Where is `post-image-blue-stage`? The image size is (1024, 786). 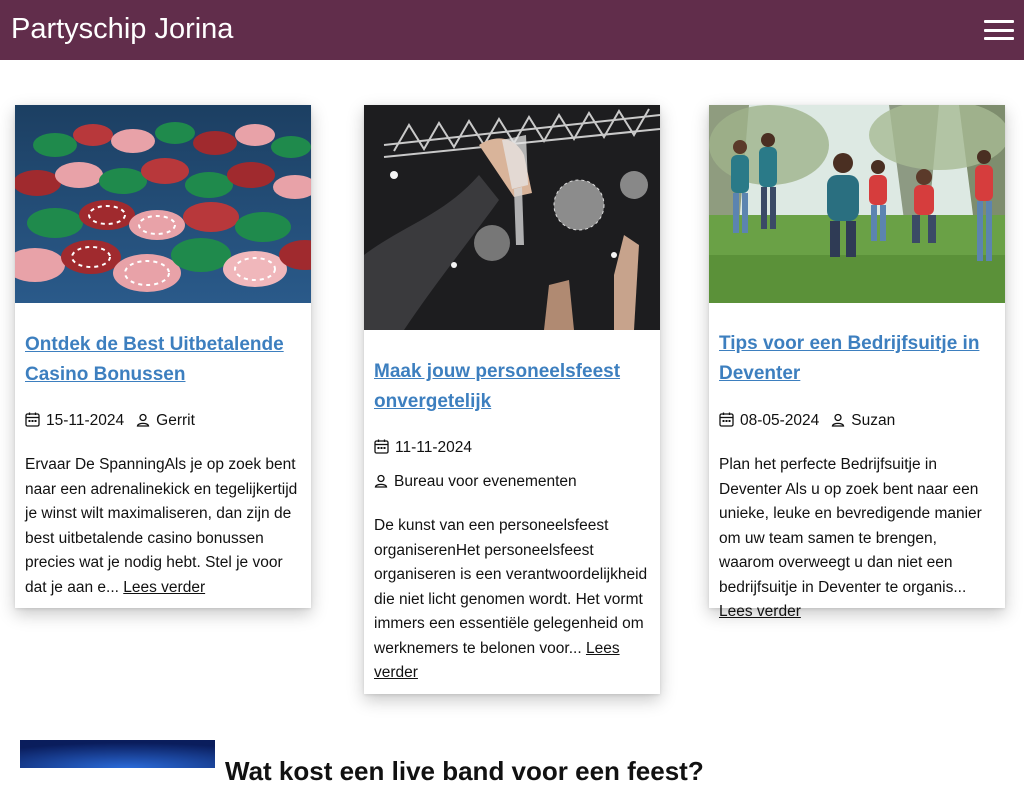
post-image-blue-stage is located at coordinates (117, 754).